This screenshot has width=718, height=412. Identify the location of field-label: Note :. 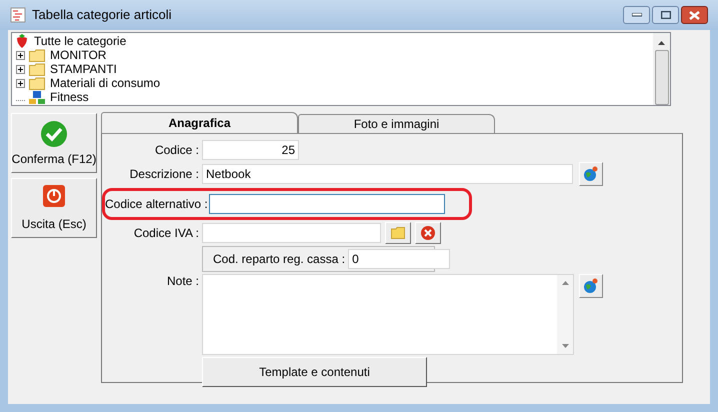
(183, 281).